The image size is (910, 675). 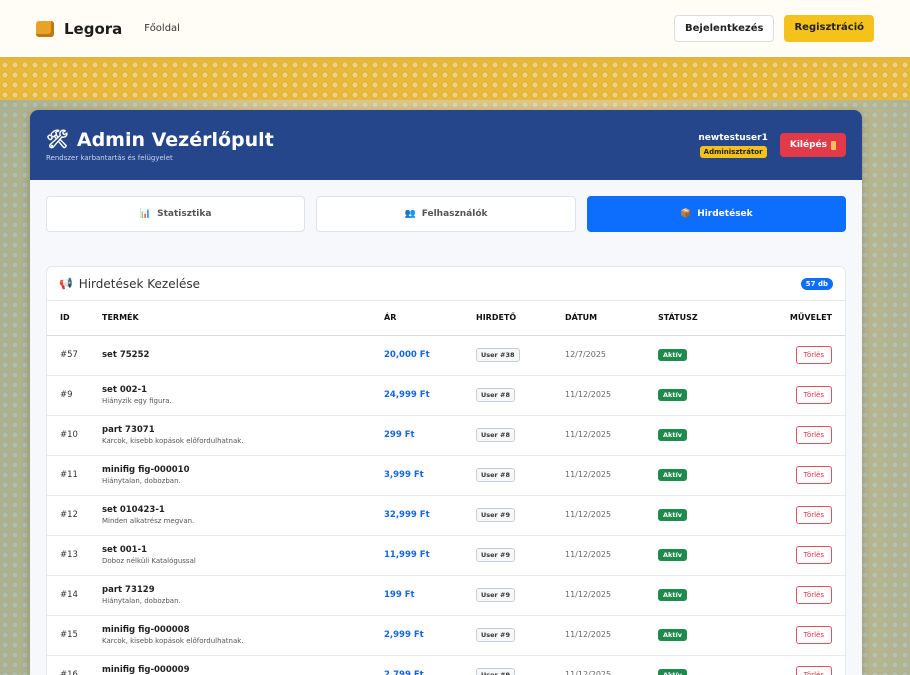 What do you see at coordinates (407, 395) in the screenshot?
I see `price: 24,999 Ft` at bounding box center [407, 395].